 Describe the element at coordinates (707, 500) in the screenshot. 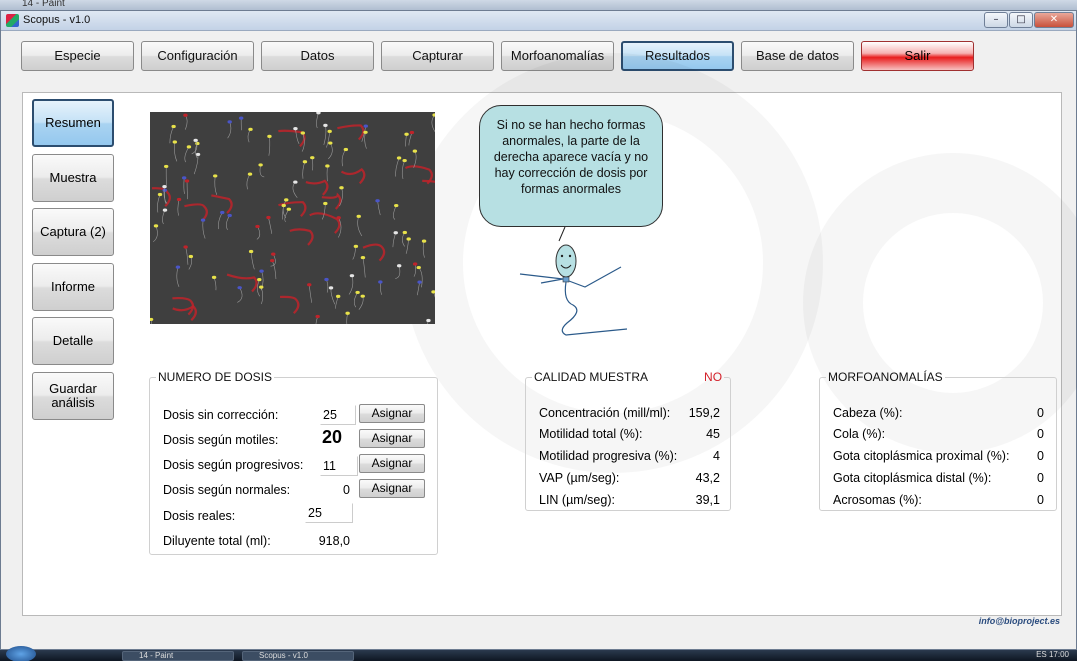

I see `lin-value: 39,1` at that location.